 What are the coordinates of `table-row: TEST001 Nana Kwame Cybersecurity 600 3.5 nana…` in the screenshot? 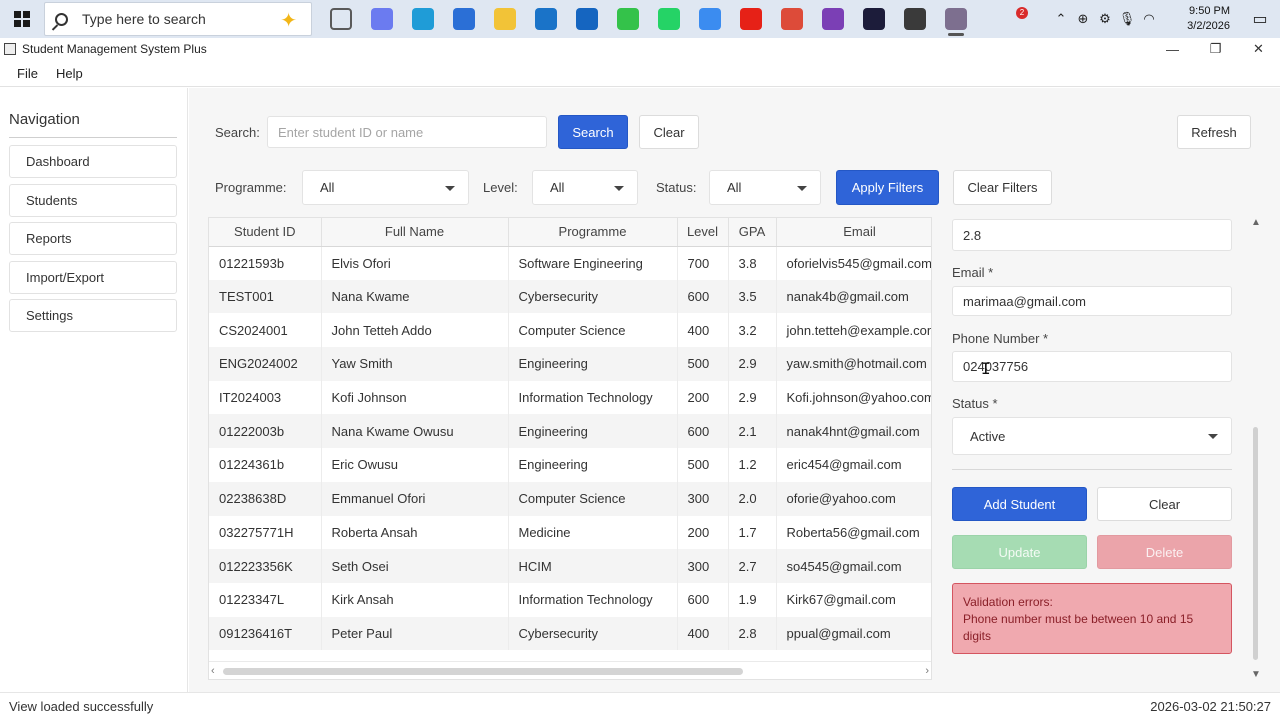 It's located at (570, 296).